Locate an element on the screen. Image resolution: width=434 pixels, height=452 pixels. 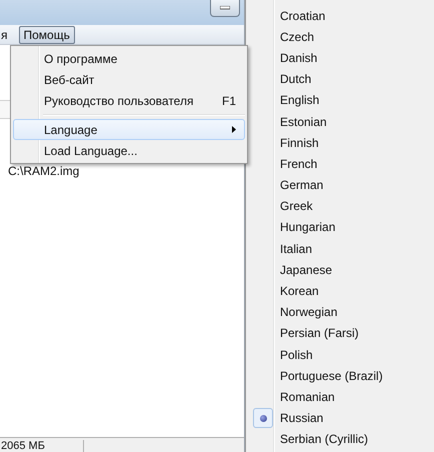
language-option: Polish is located at coordinates (340, 355).